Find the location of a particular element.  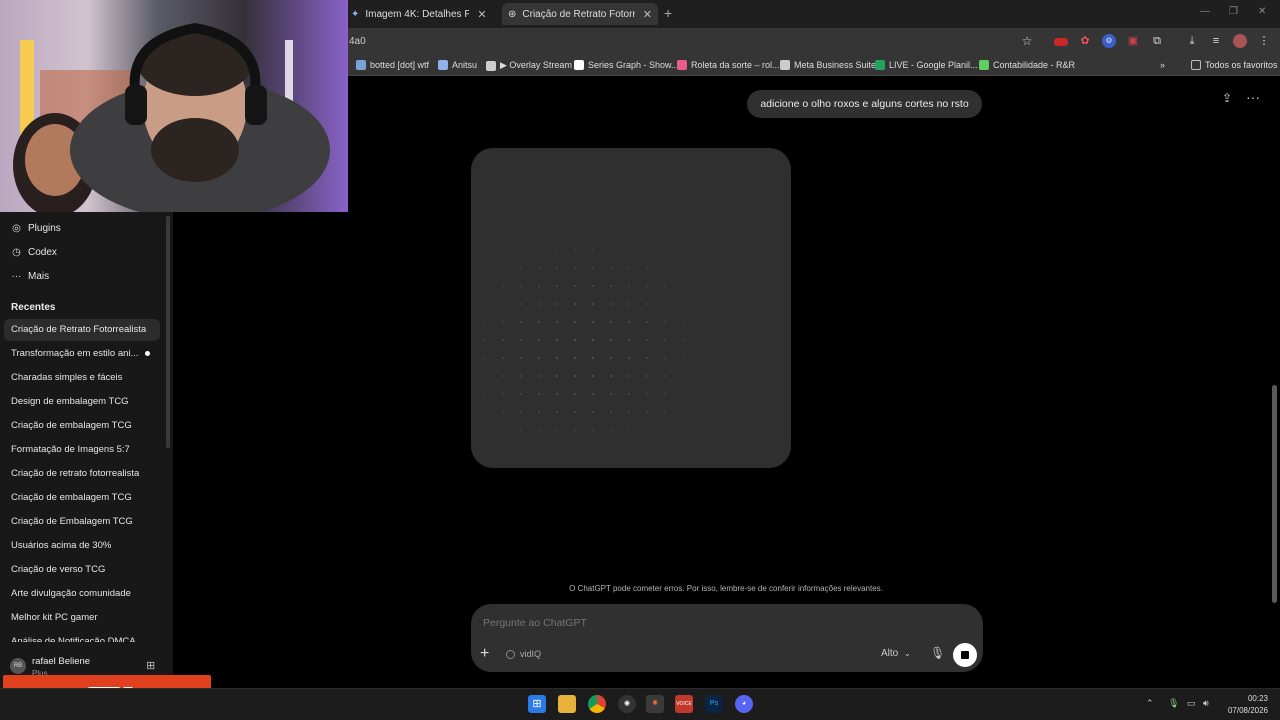

restore-icon: ❐ is located at coordinates (1233, 11).